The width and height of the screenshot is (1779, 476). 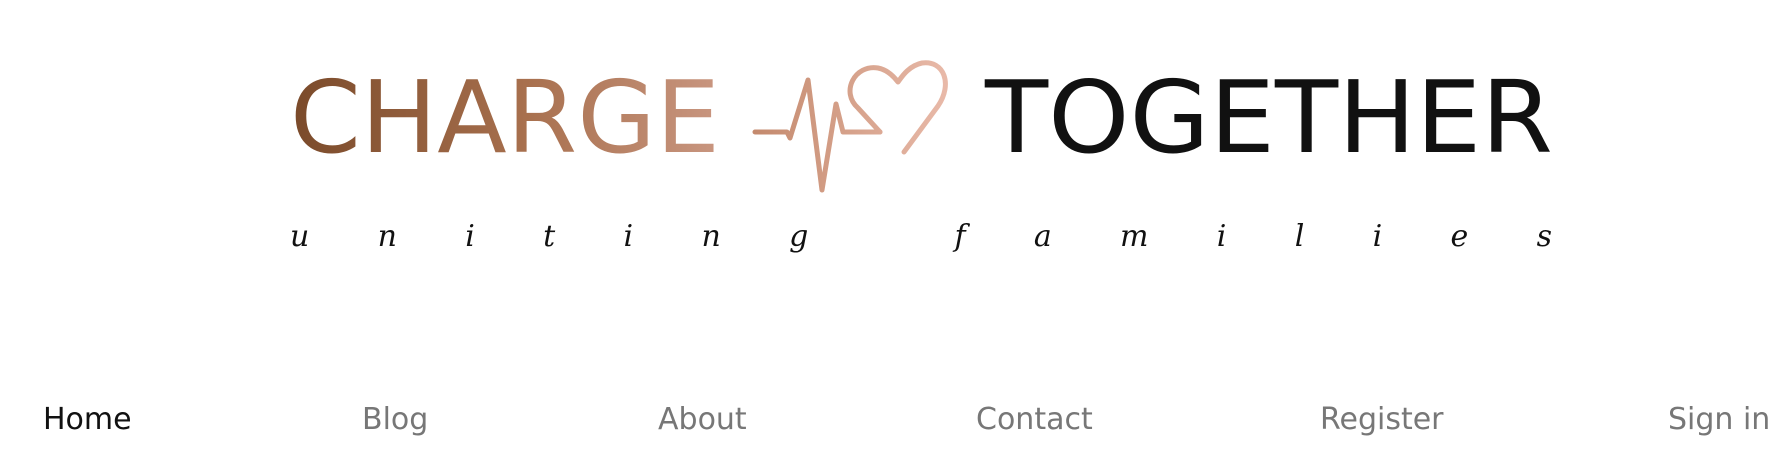 What do you see at coordinates (1719, 420) in the screenshot?
I see `nav-item-sign-in: Sign in` at bounding box center [1719, 420].